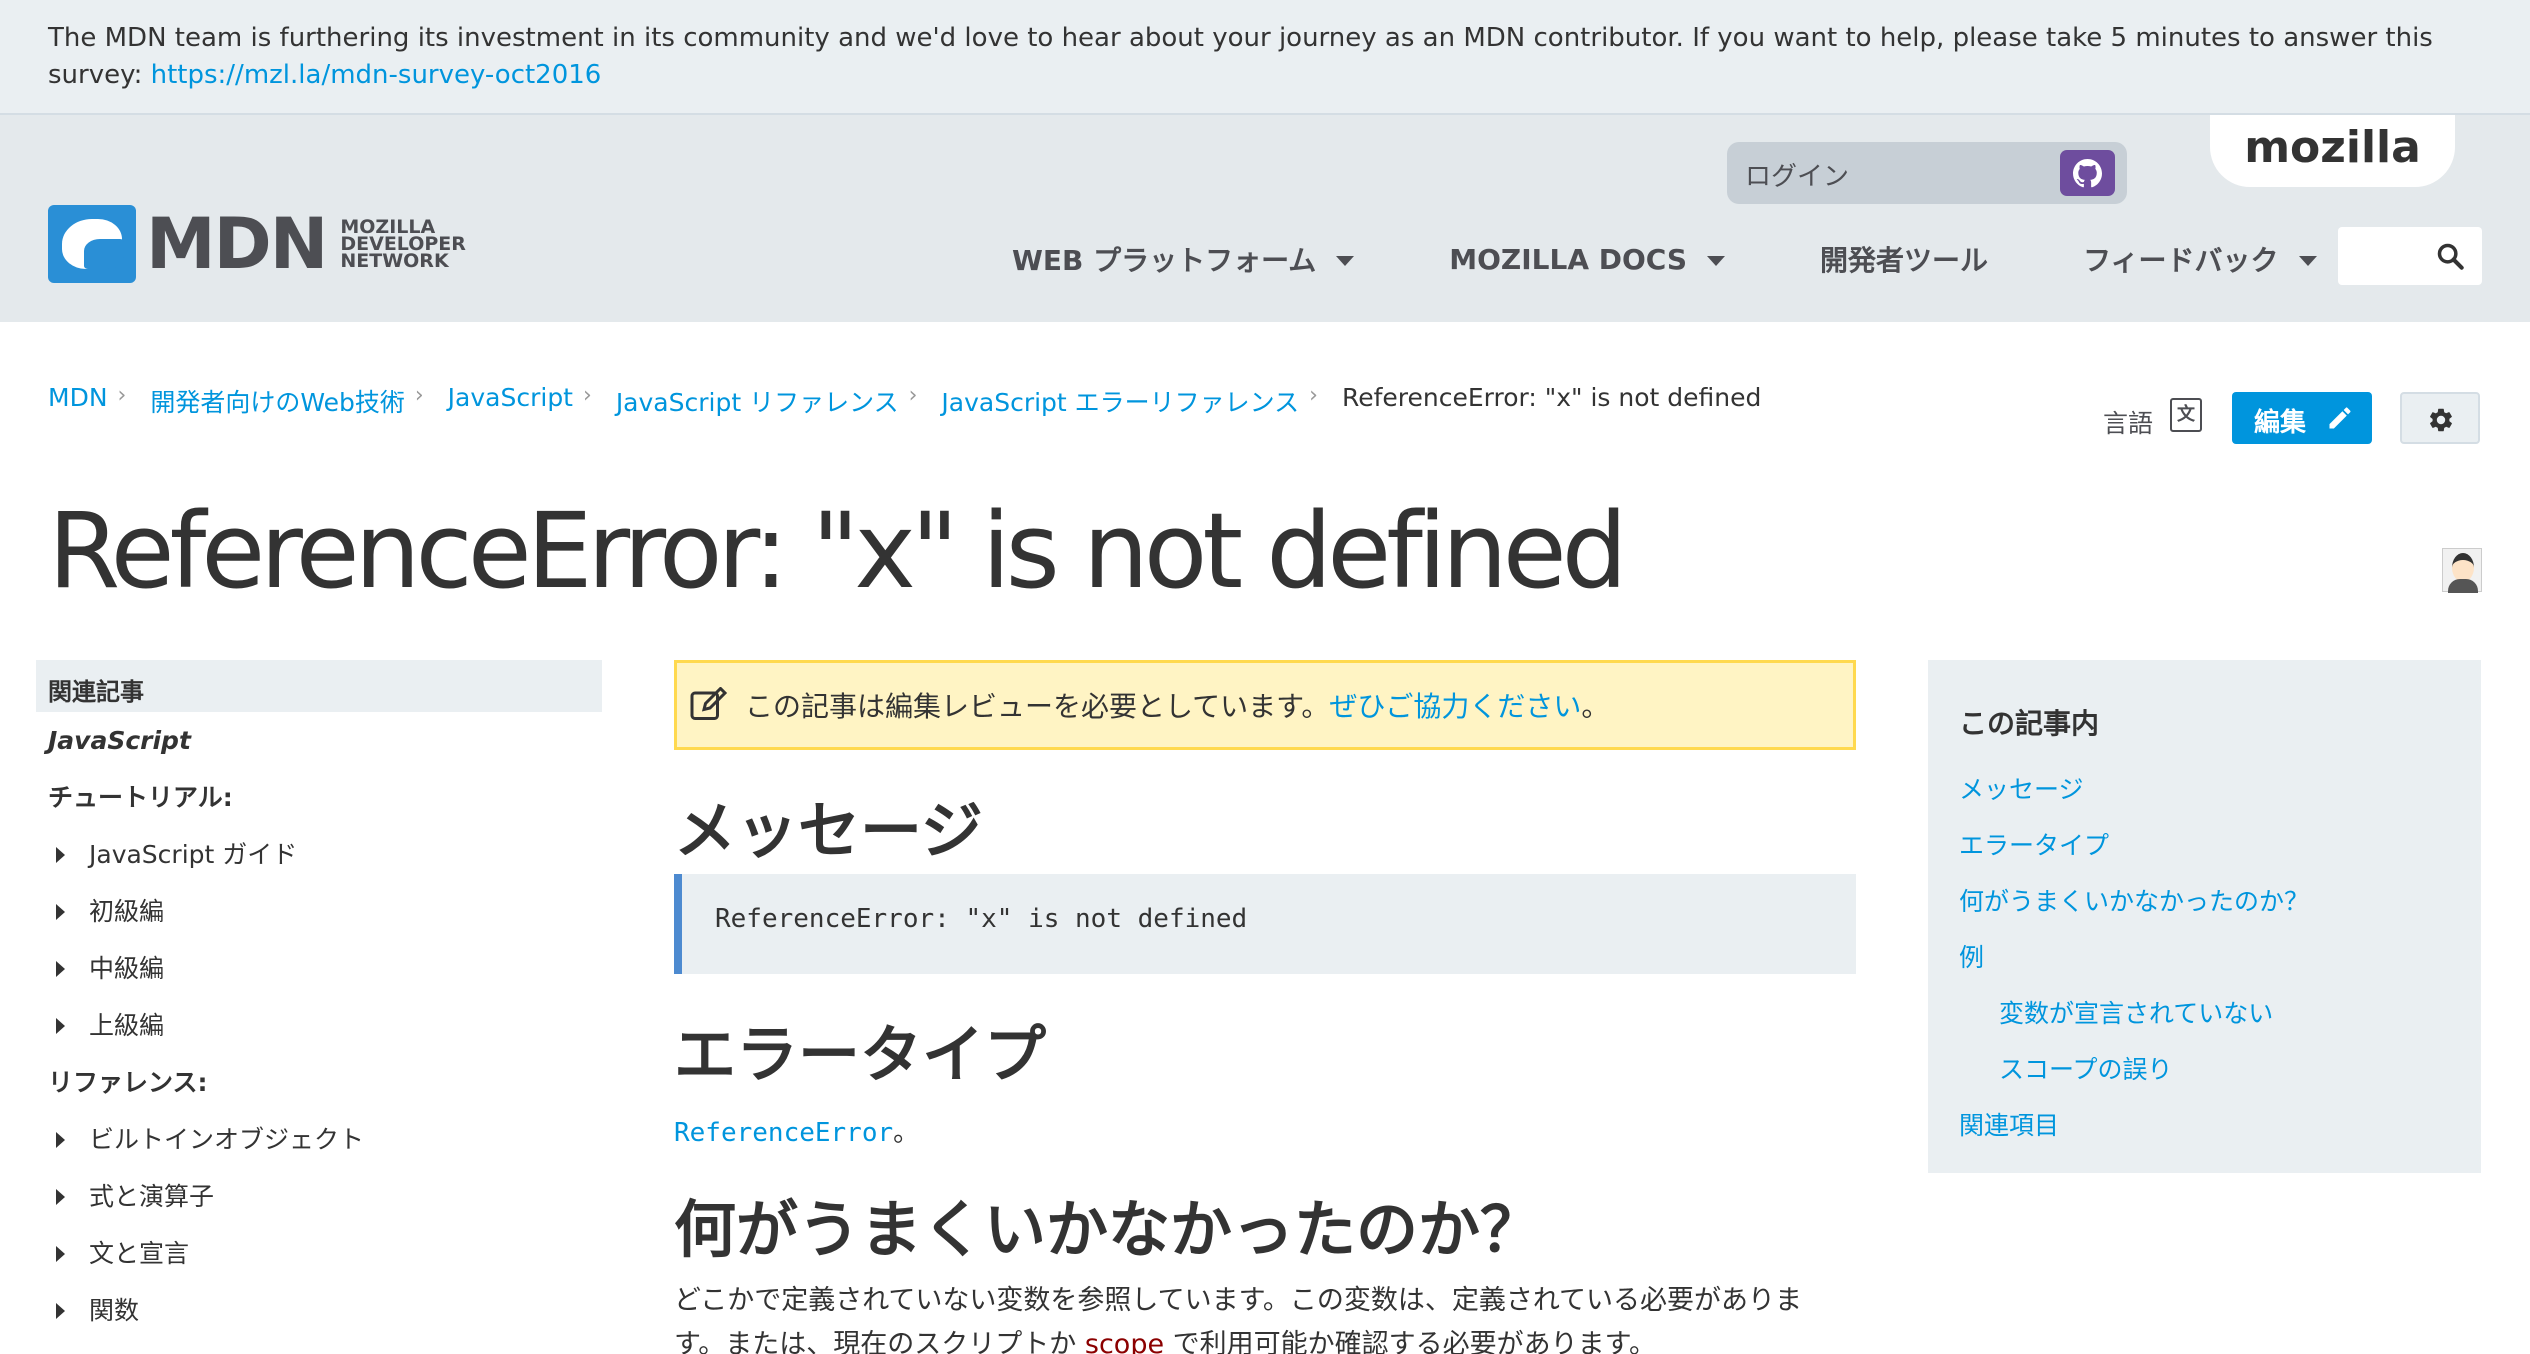 This screenshot has width=2530, height=1354. What do you see at coordinates (2280, 423) in the screenshot?
I see `edit-label: 編集` at bounding box center [2280, 423].